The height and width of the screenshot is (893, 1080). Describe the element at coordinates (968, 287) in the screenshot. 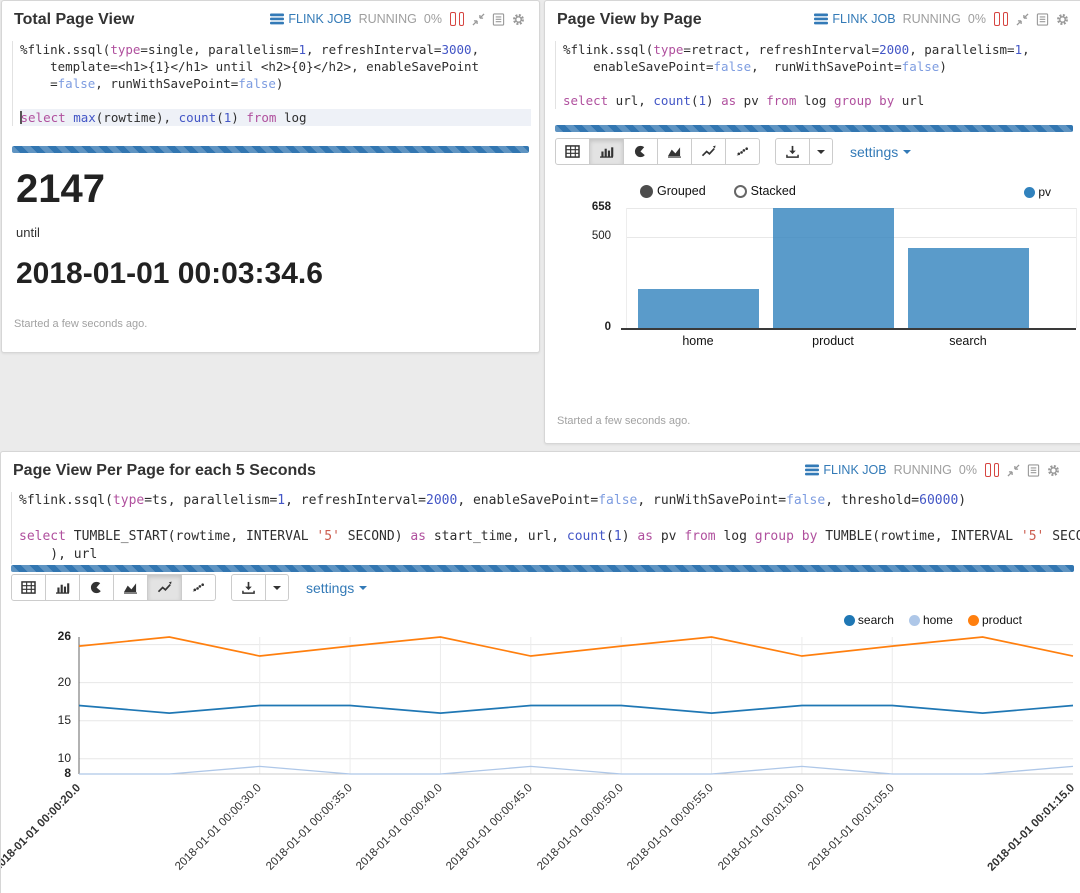

I see `bar-search` at that location.